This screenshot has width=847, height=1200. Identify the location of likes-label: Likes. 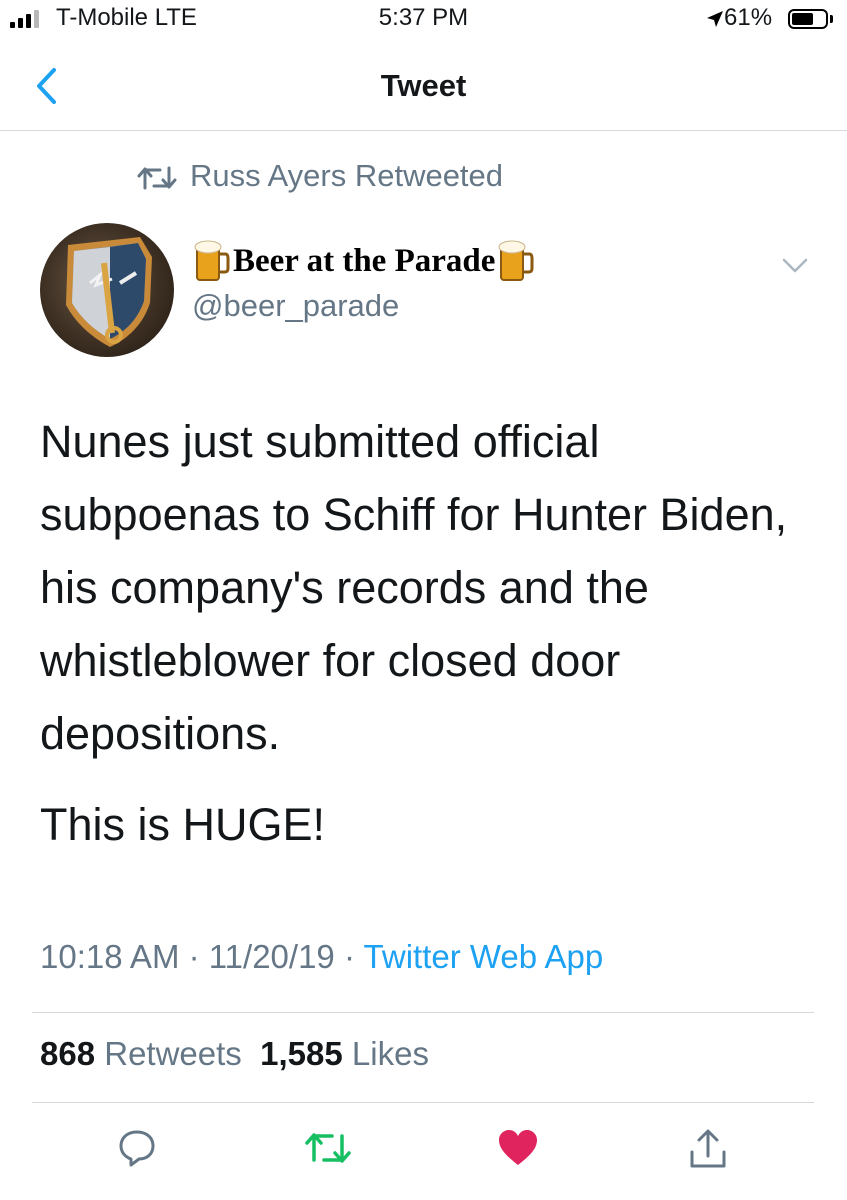
(390, 1053).